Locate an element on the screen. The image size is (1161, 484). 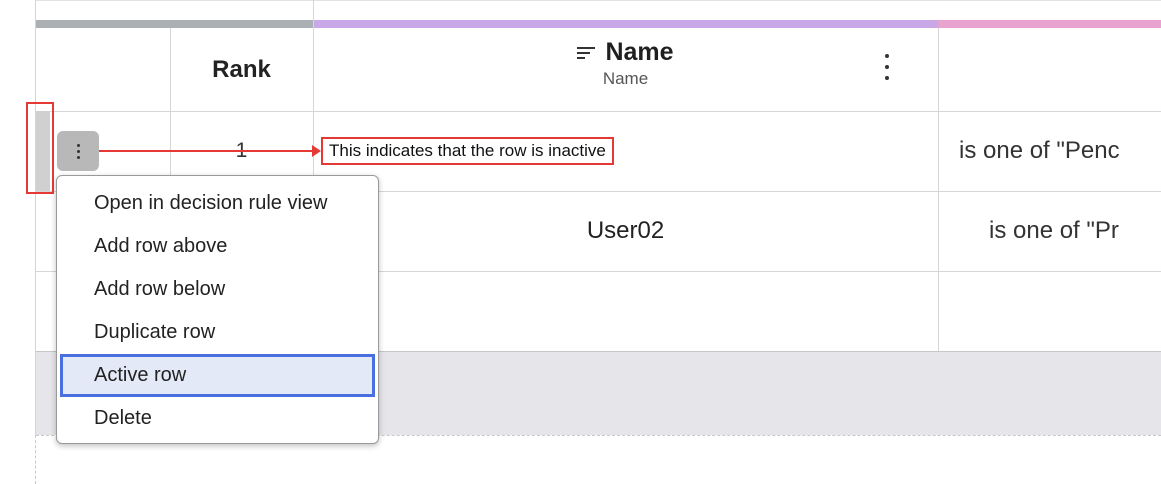
menu-item-open-decision-rule-view: Open in decision rule view is located at coordinates (217, 203).